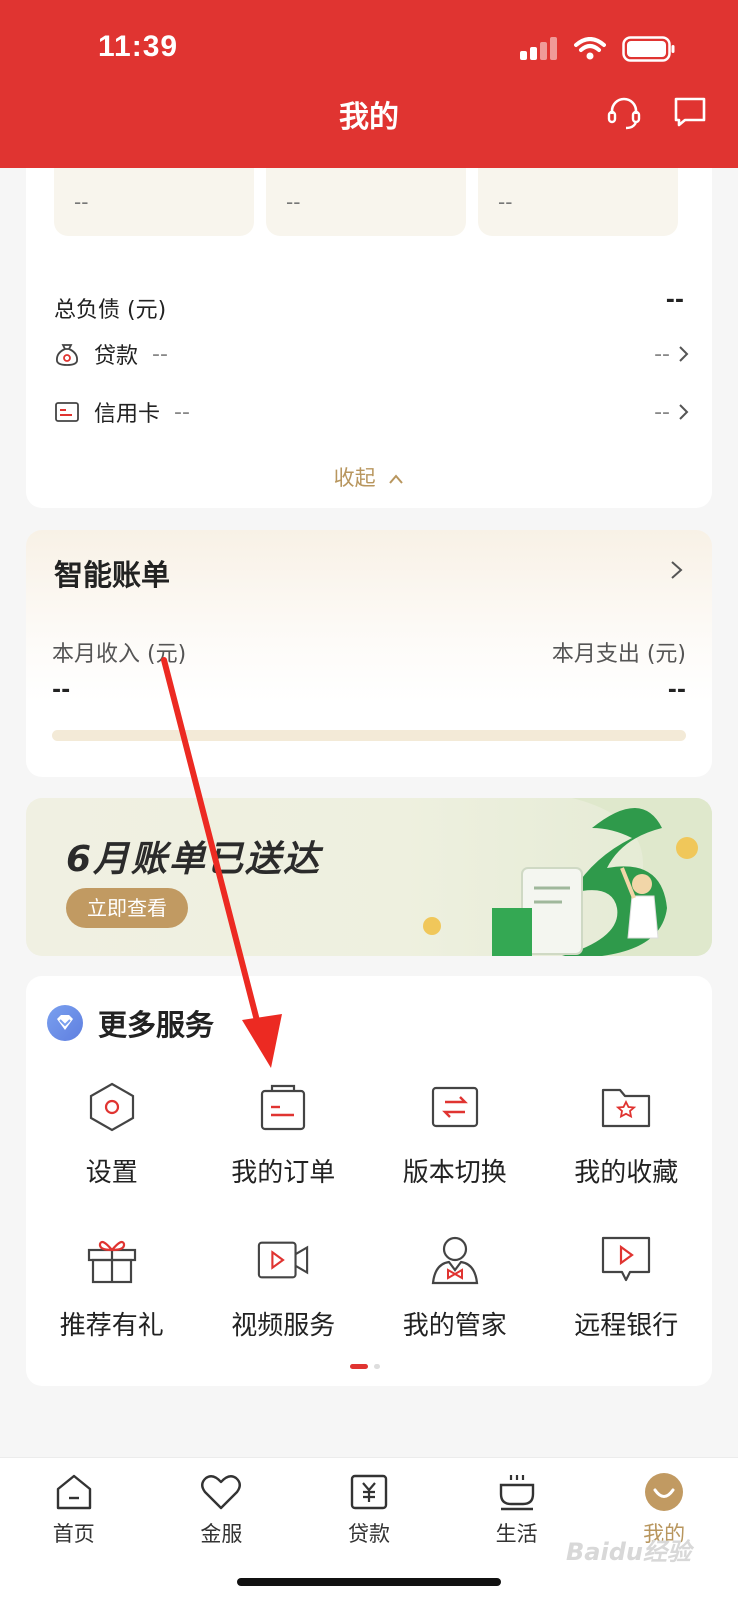 This screenshot has width=738, height=1600. I want to click on page-indicator, so click(365, 1366).